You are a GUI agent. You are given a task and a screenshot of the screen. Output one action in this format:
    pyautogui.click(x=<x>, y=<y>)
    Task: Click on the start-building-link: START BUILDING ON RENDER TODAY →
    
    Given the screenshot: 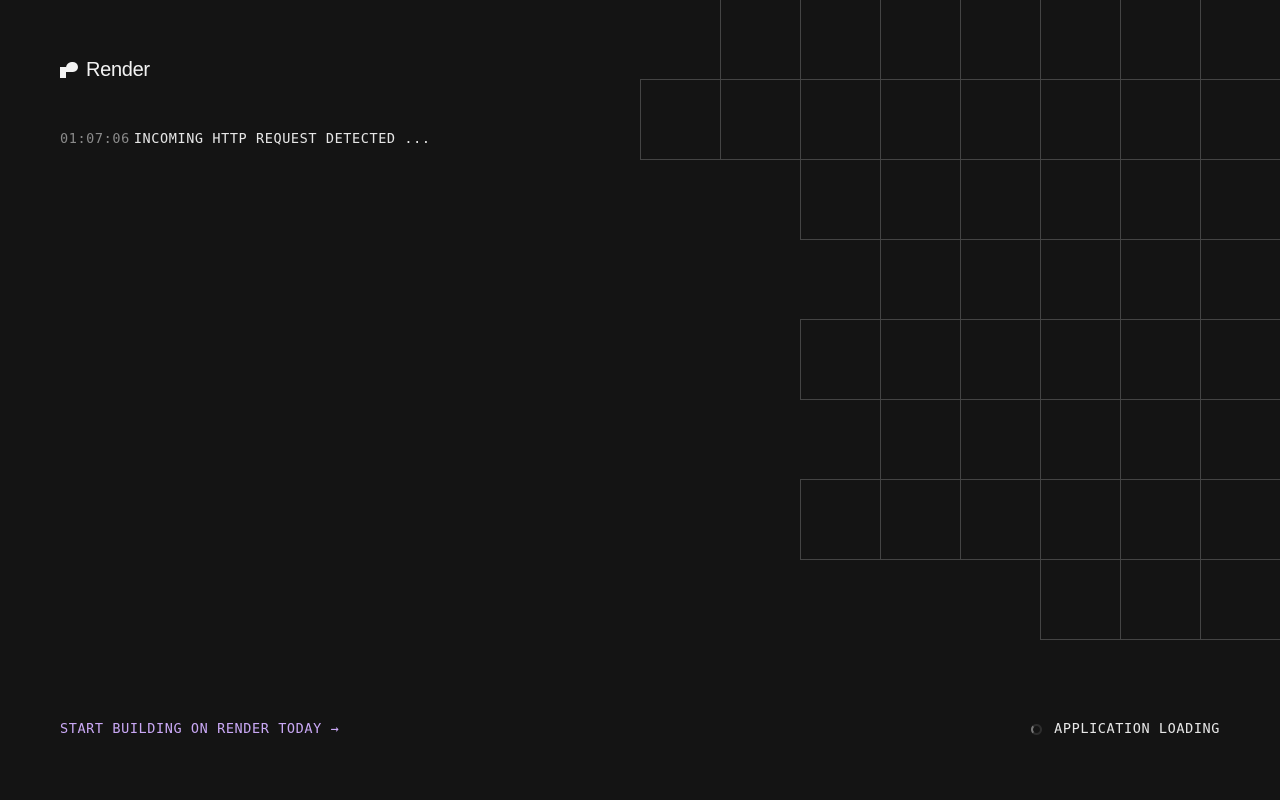 What is the action you would take?
    pyautogui.click(x=199, y=729)
    